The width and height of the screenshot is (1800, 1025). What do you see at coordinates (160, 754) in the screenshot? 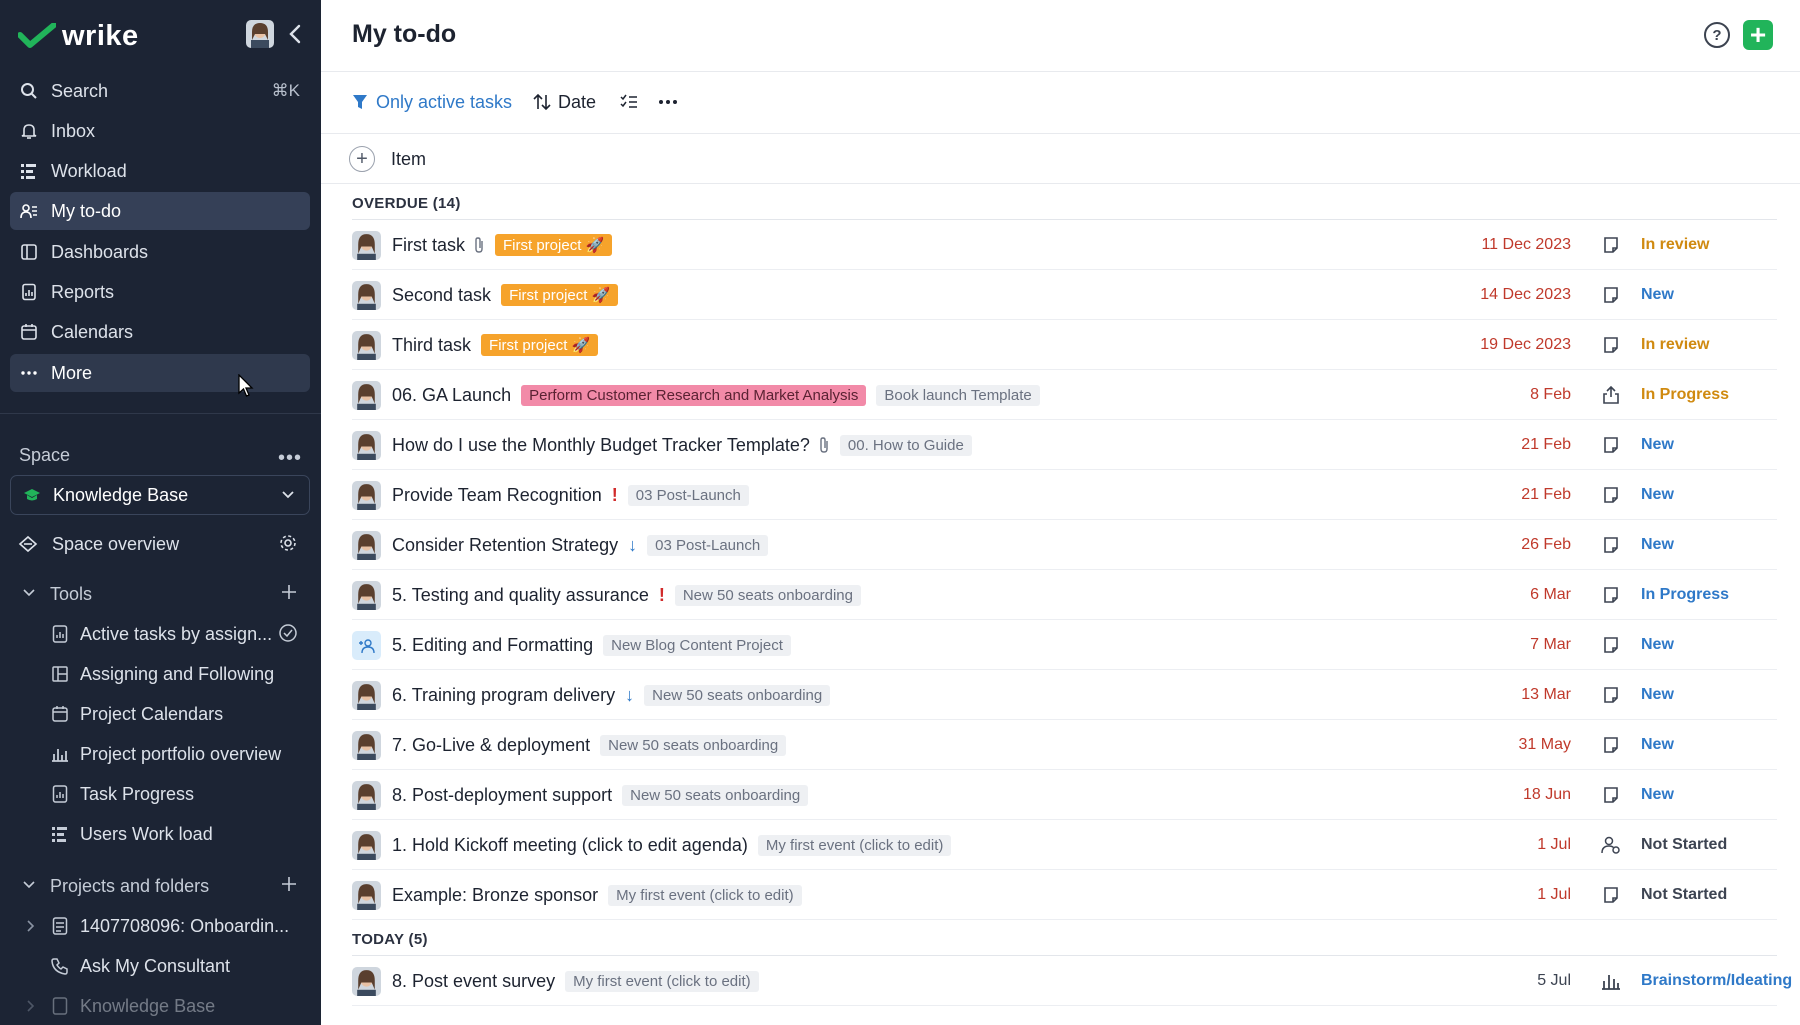
I see `tool-item: Project portfolio overview` at bounding box center [160, 754].